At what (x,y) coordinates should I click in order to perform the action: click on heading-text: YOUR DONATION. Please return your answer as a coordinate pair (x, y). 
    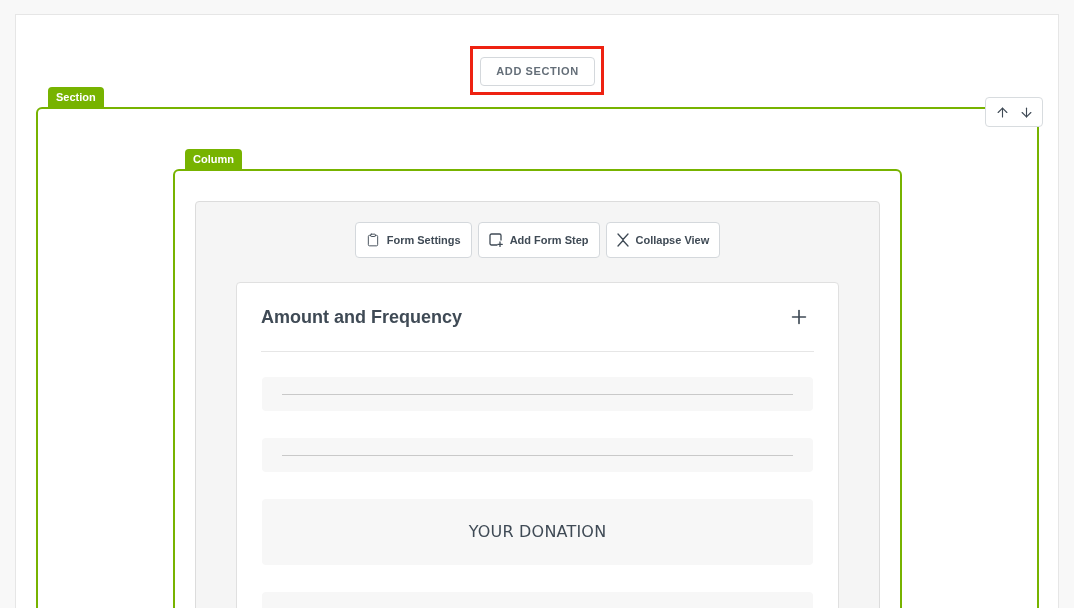
    Looking at the image, I should click on (537, 532).